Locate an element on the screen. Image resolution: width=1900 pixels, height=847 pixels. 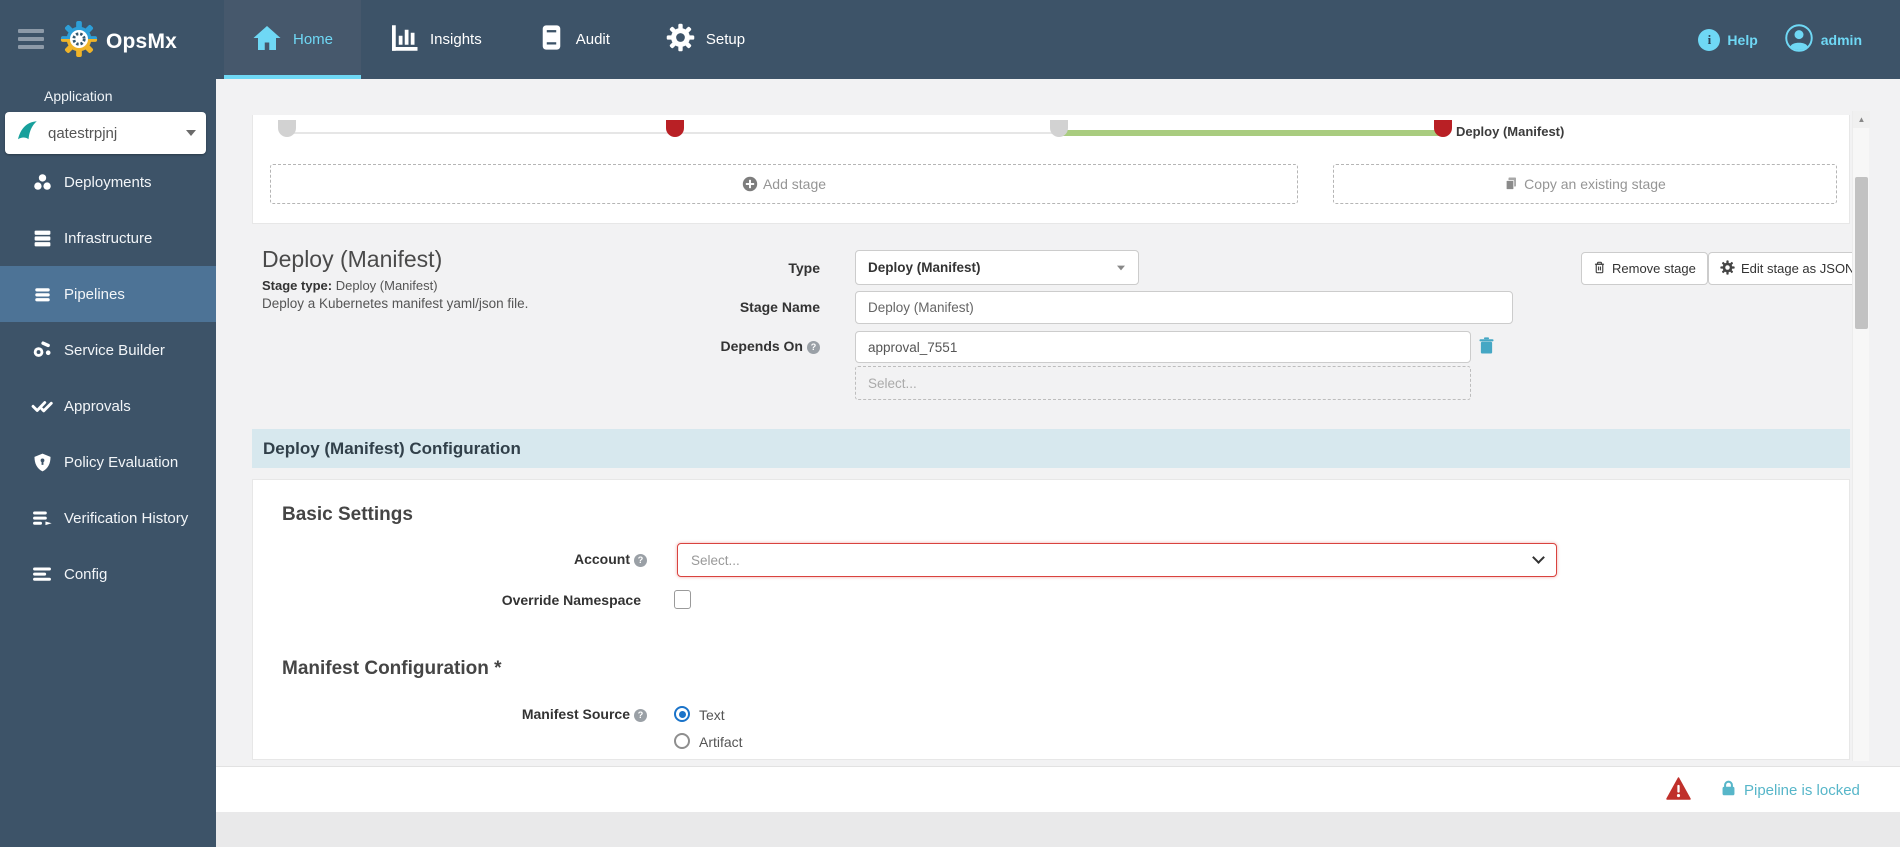
main-nav-tabs: Home Insights Audit Setup is located at coordinates (498, 39).